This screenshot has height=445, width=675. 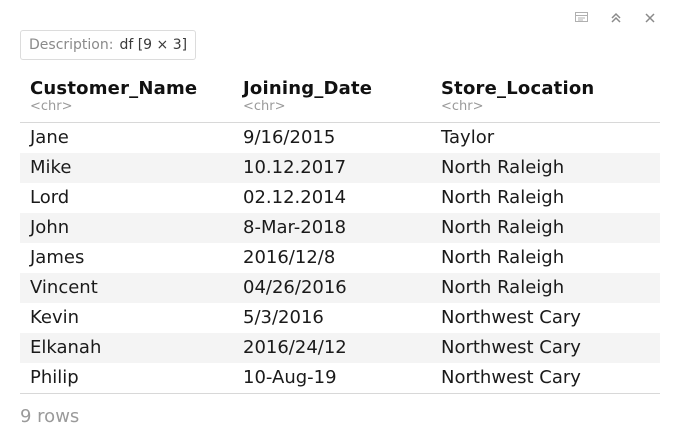 I want to click on cell-customer-name: Kevin, so click(x=55, y=317).